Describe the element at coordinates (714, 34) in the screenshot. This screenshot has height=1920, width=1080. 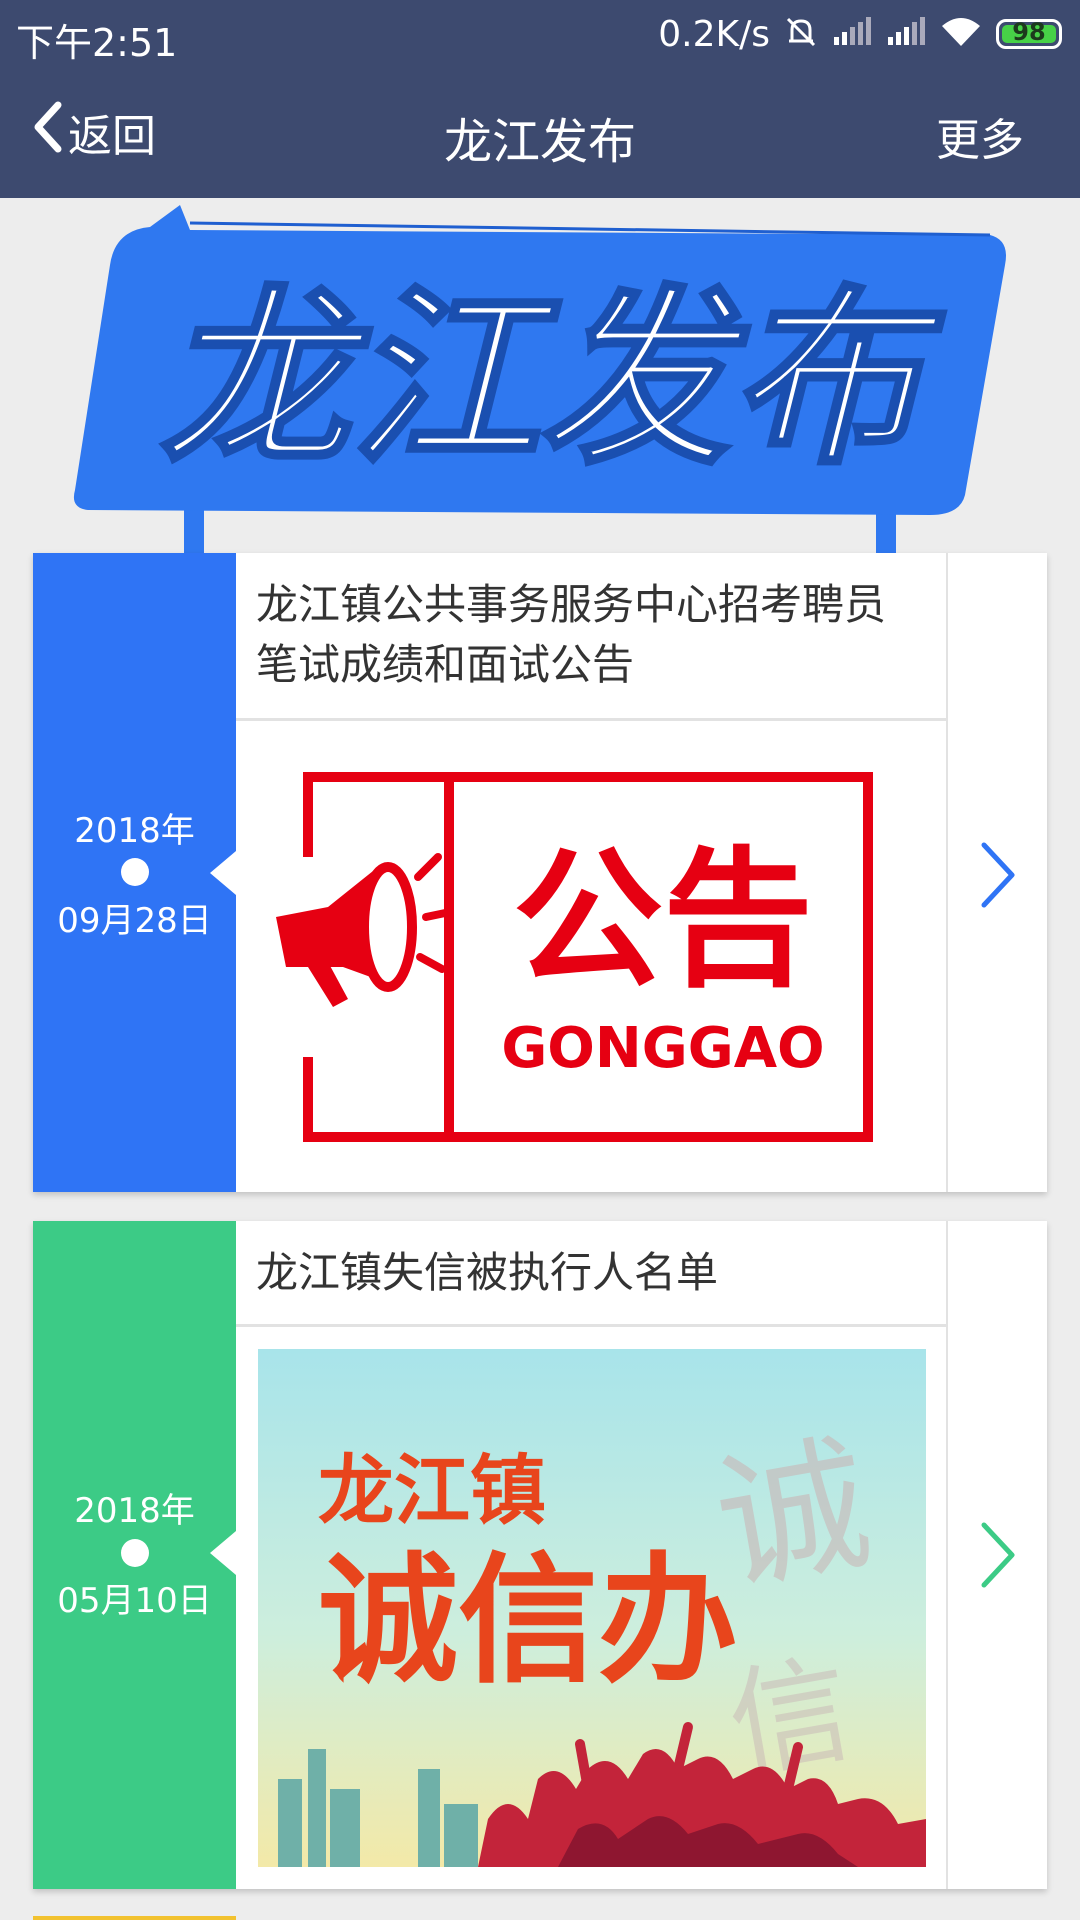
I see `network-speed: 0.2K/s` at that location.